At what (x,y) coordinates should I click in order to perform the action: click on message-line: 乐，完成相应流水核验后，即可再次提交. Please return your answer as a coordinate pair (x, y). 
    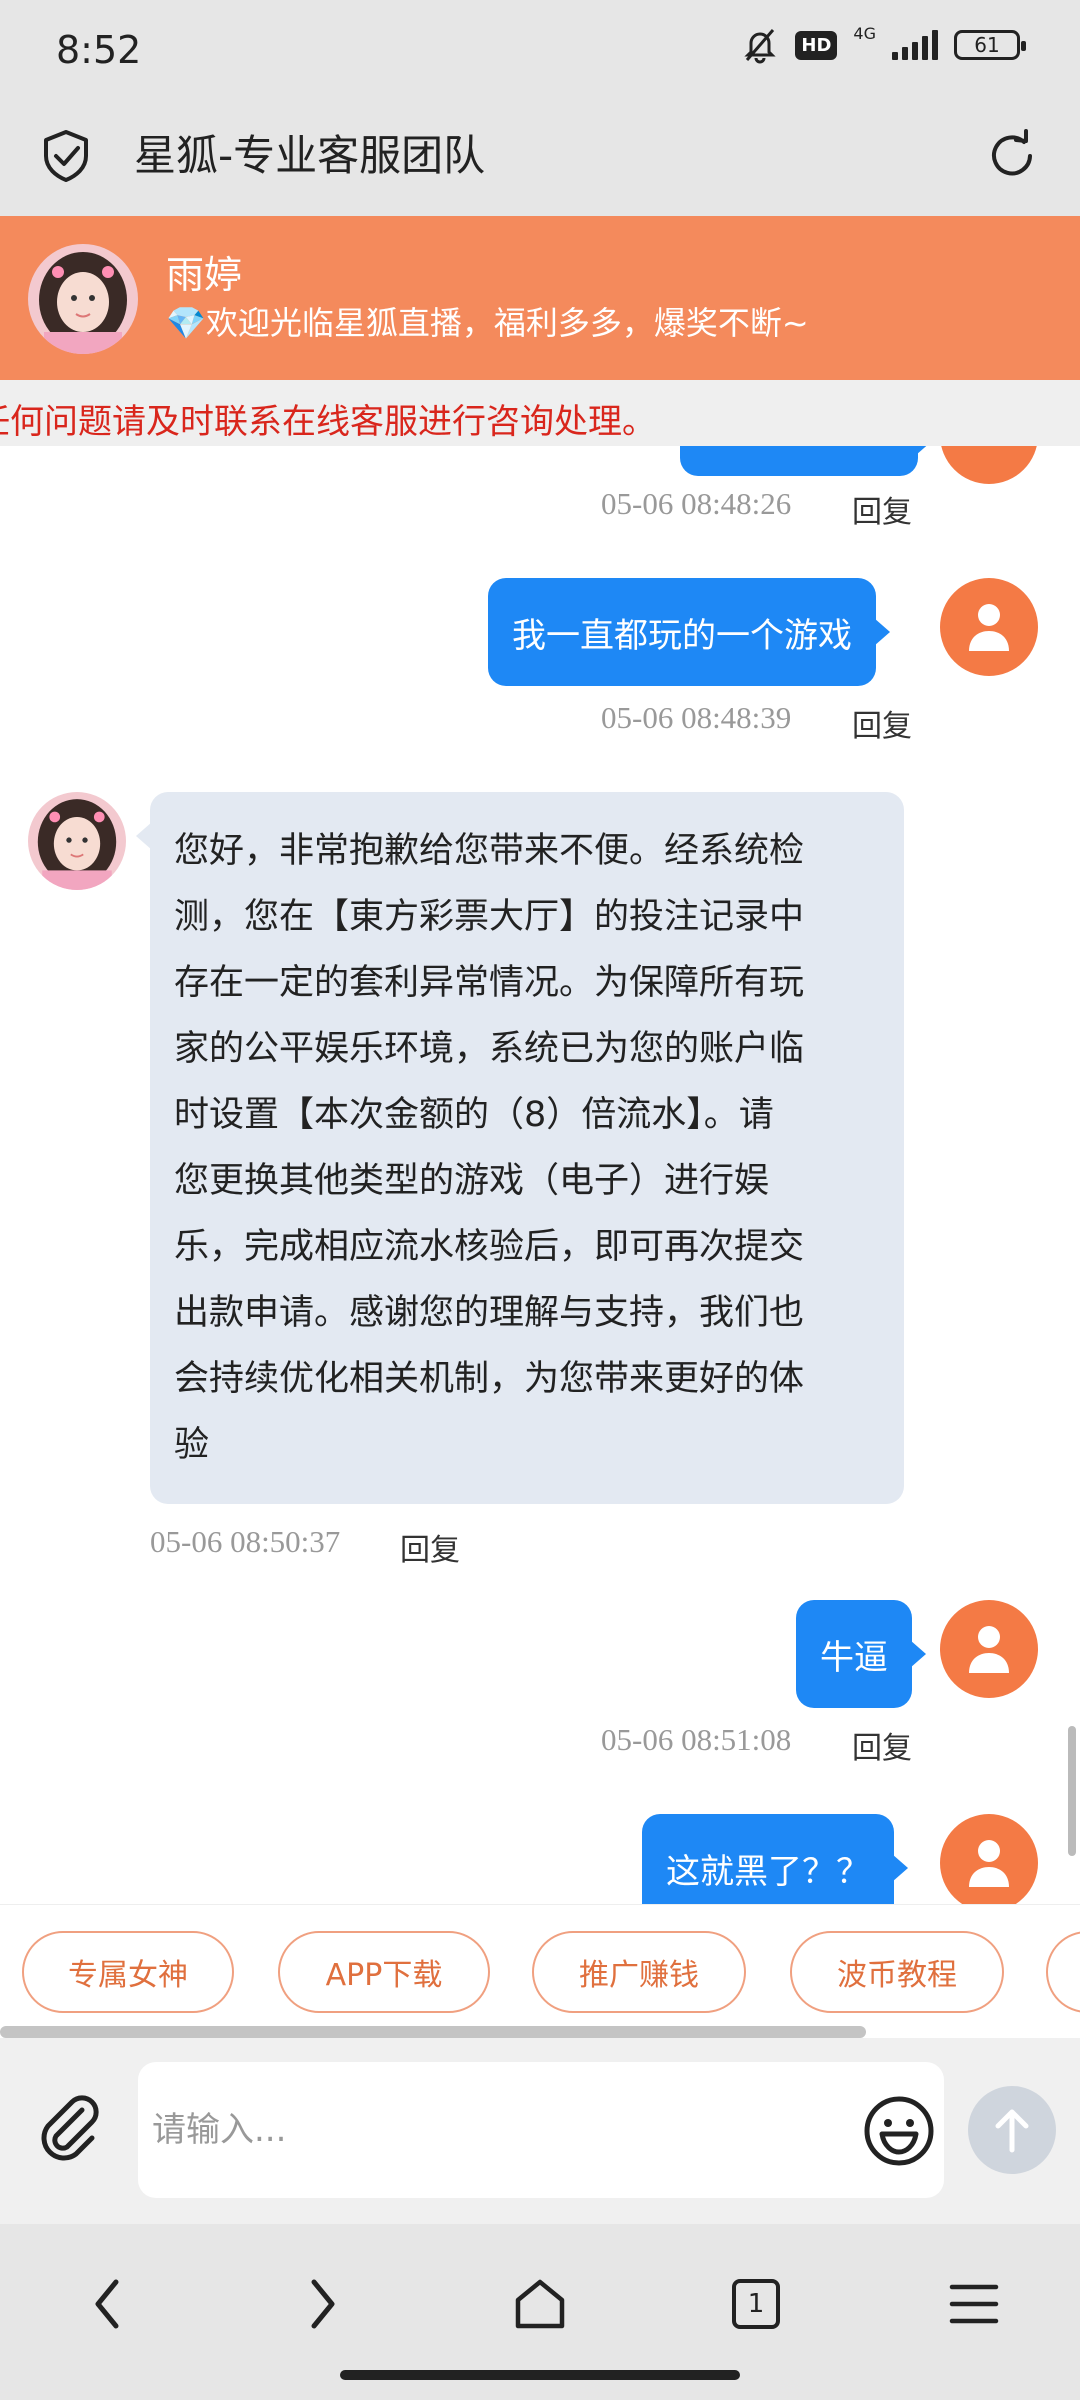
    Looking at the image, I should click on (489, 1247).